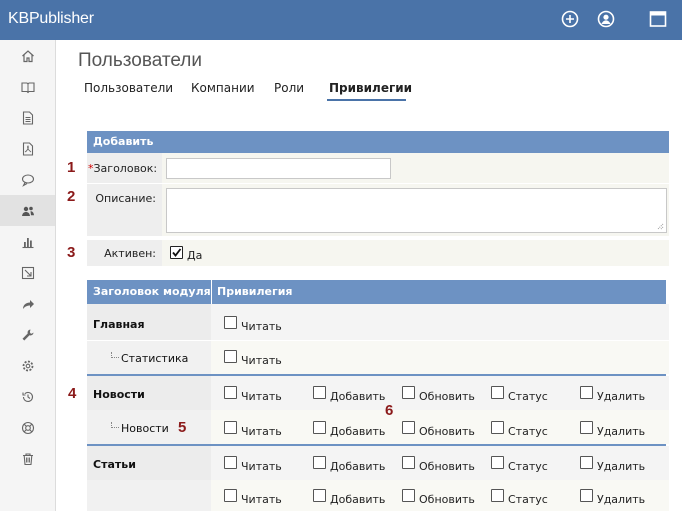 The height and width of the screenshot is (511, 682). I want to click on active-checkbox, so click(176, 252).